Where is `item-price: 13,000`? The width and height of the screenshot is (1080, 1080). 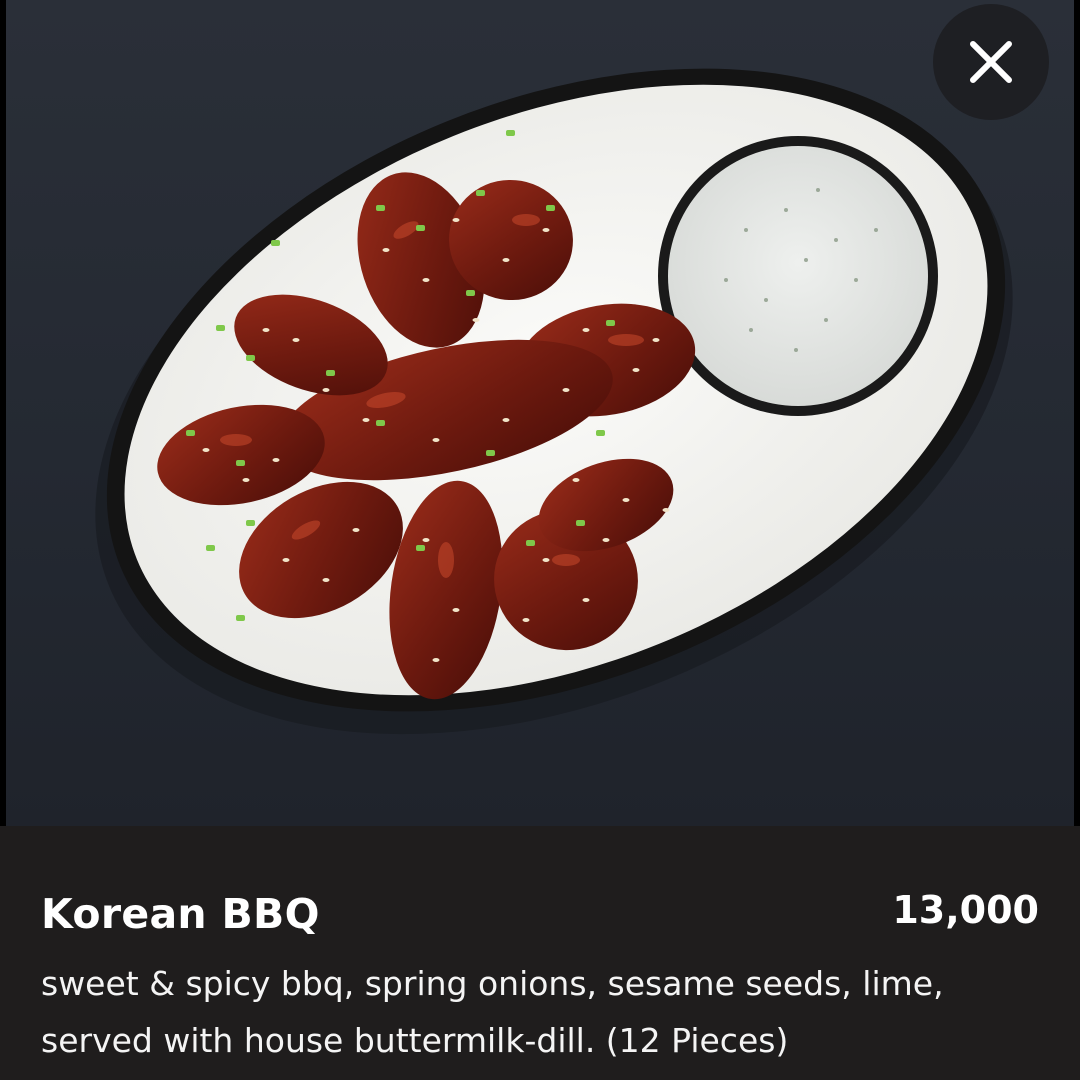 item-price: 13,000 is located at coordinates (965, 910).